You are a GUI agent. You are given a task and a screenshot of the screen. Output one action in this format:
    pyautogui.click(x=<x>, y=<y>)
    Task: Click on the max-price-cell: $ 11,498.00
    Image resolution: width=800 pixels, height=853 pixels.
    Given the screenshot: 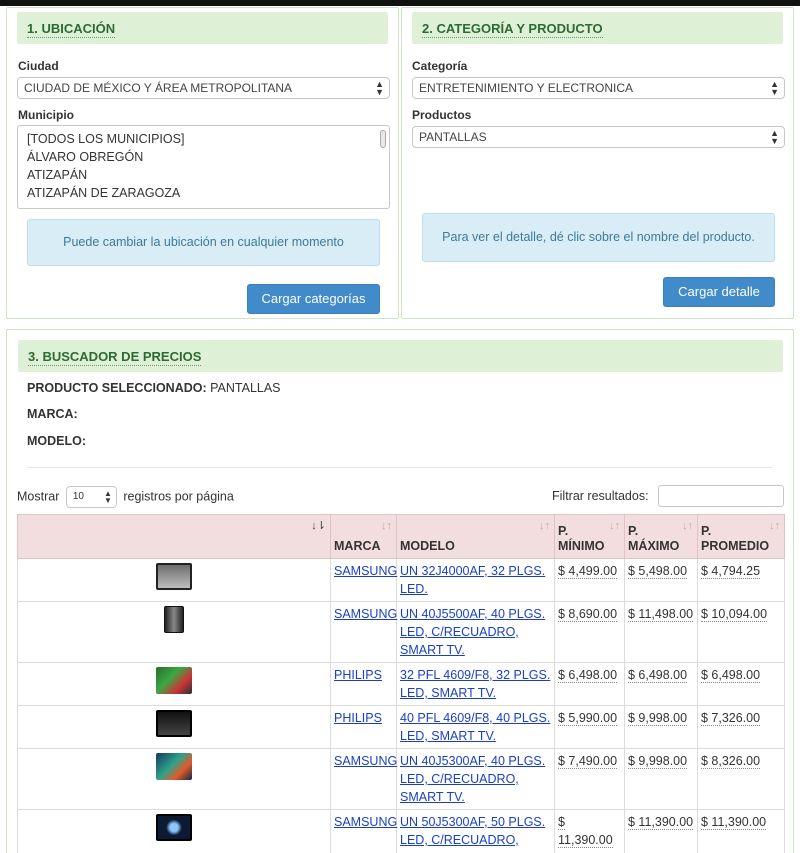 What is the action you would take?
    pyautogui.click(x=661, y=632)
    